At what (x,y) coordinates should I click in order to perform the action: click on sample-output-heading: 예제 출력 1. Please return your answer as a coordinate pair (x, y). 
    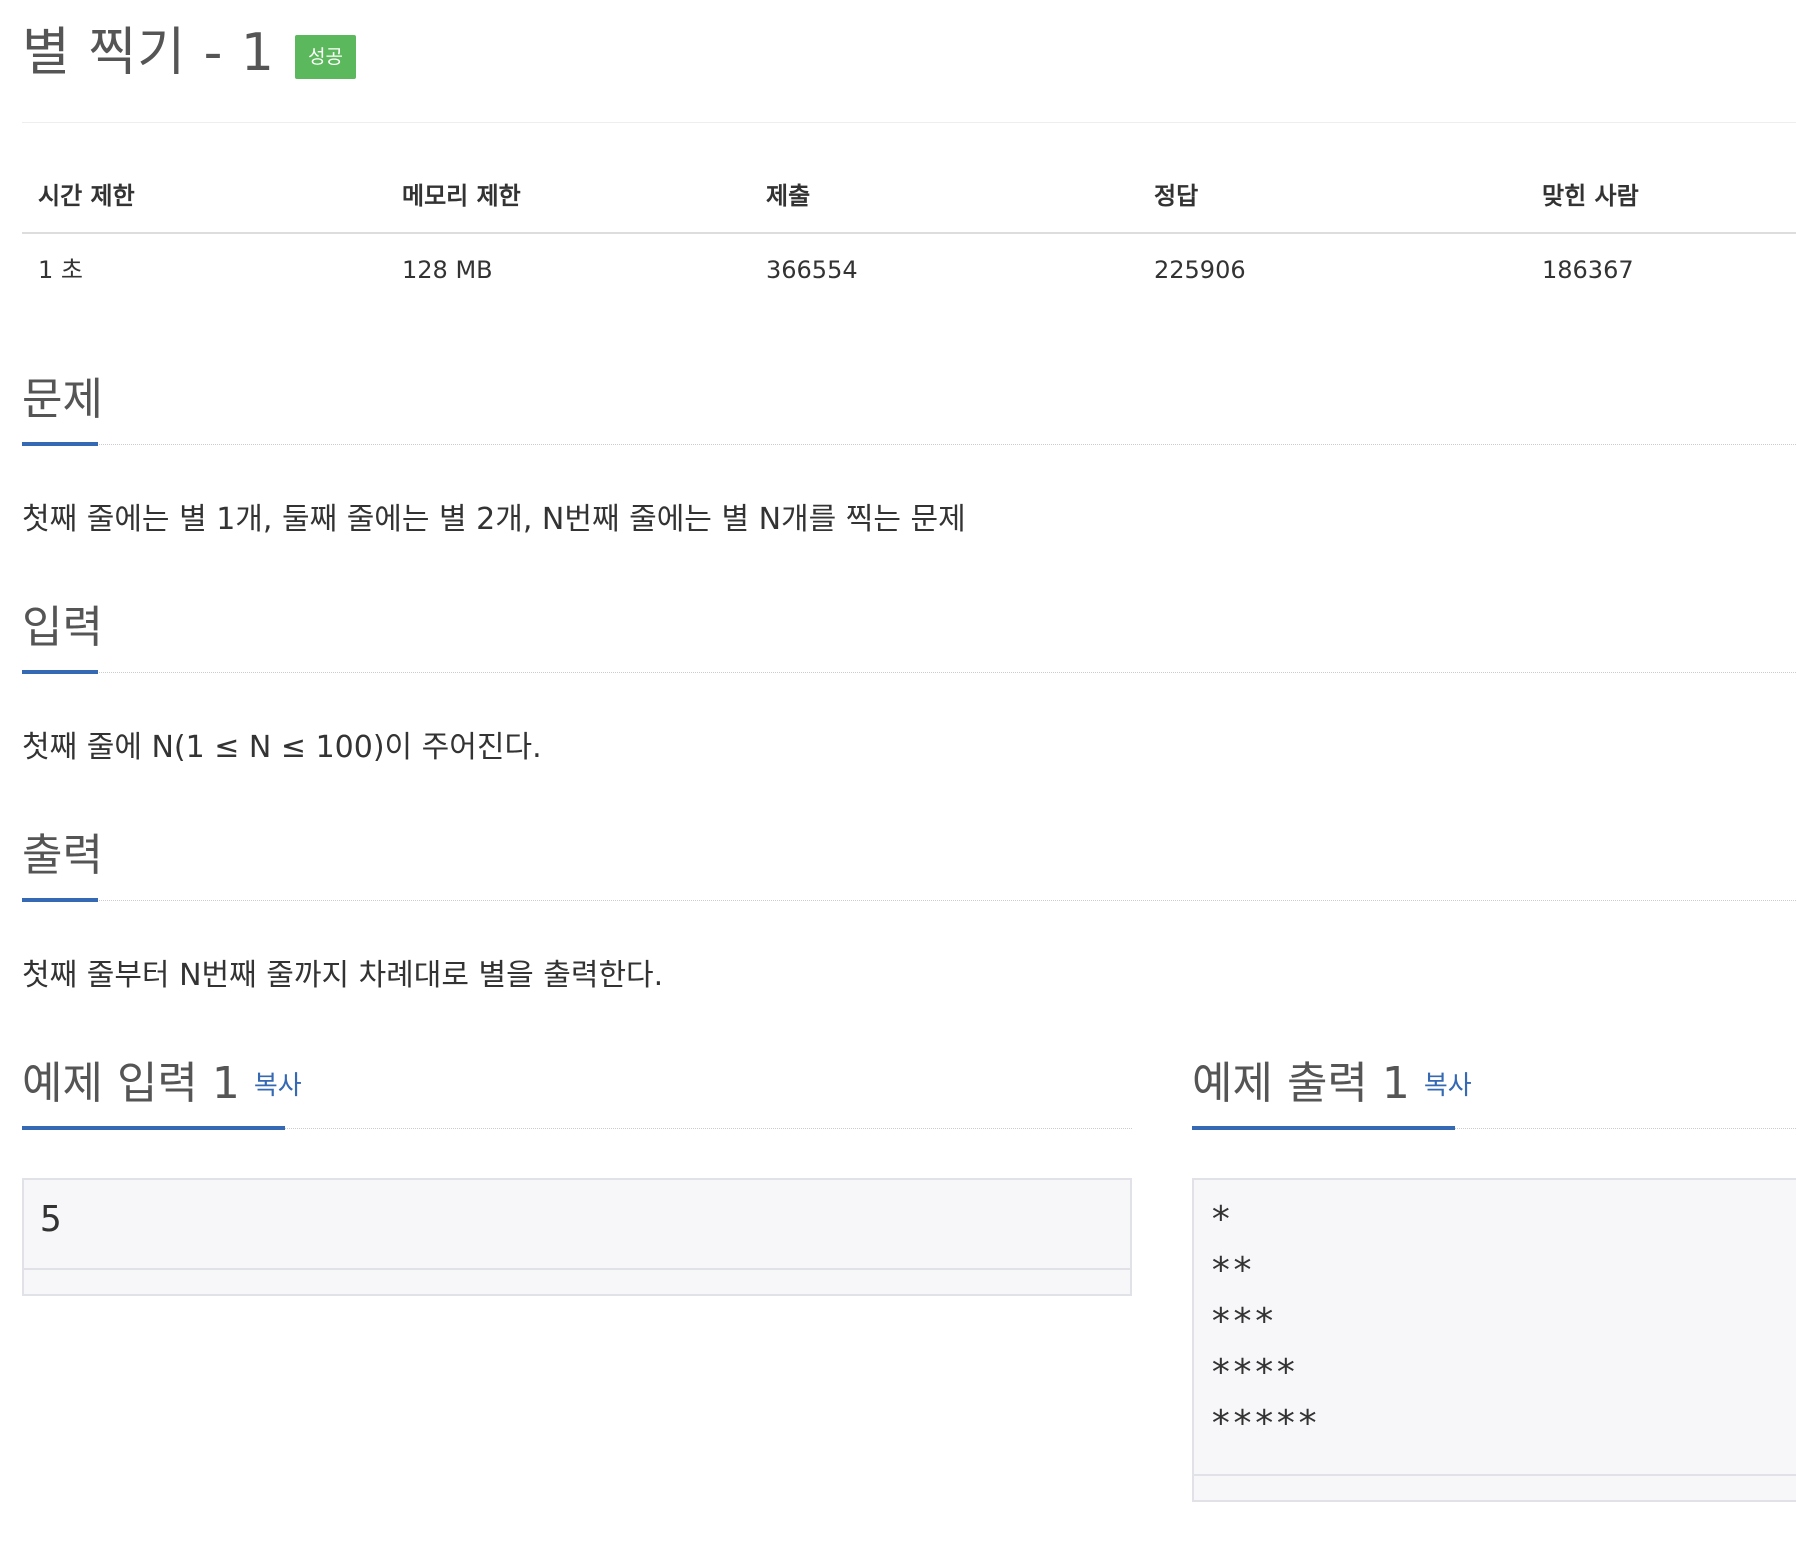
    Looking at the image, I should click on (1301, 1083).